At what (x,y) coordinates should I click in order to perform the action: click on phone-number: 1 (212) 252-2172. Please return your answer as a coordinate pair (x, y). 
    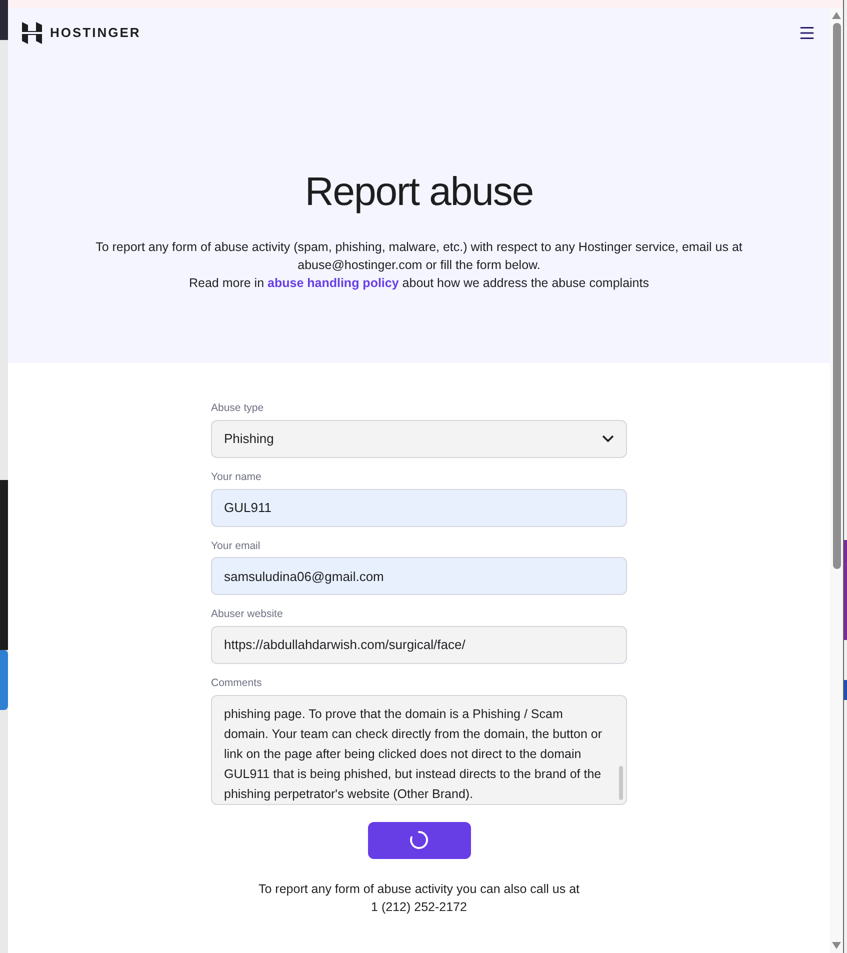
    Looking at the image, I should click on (419, 907).